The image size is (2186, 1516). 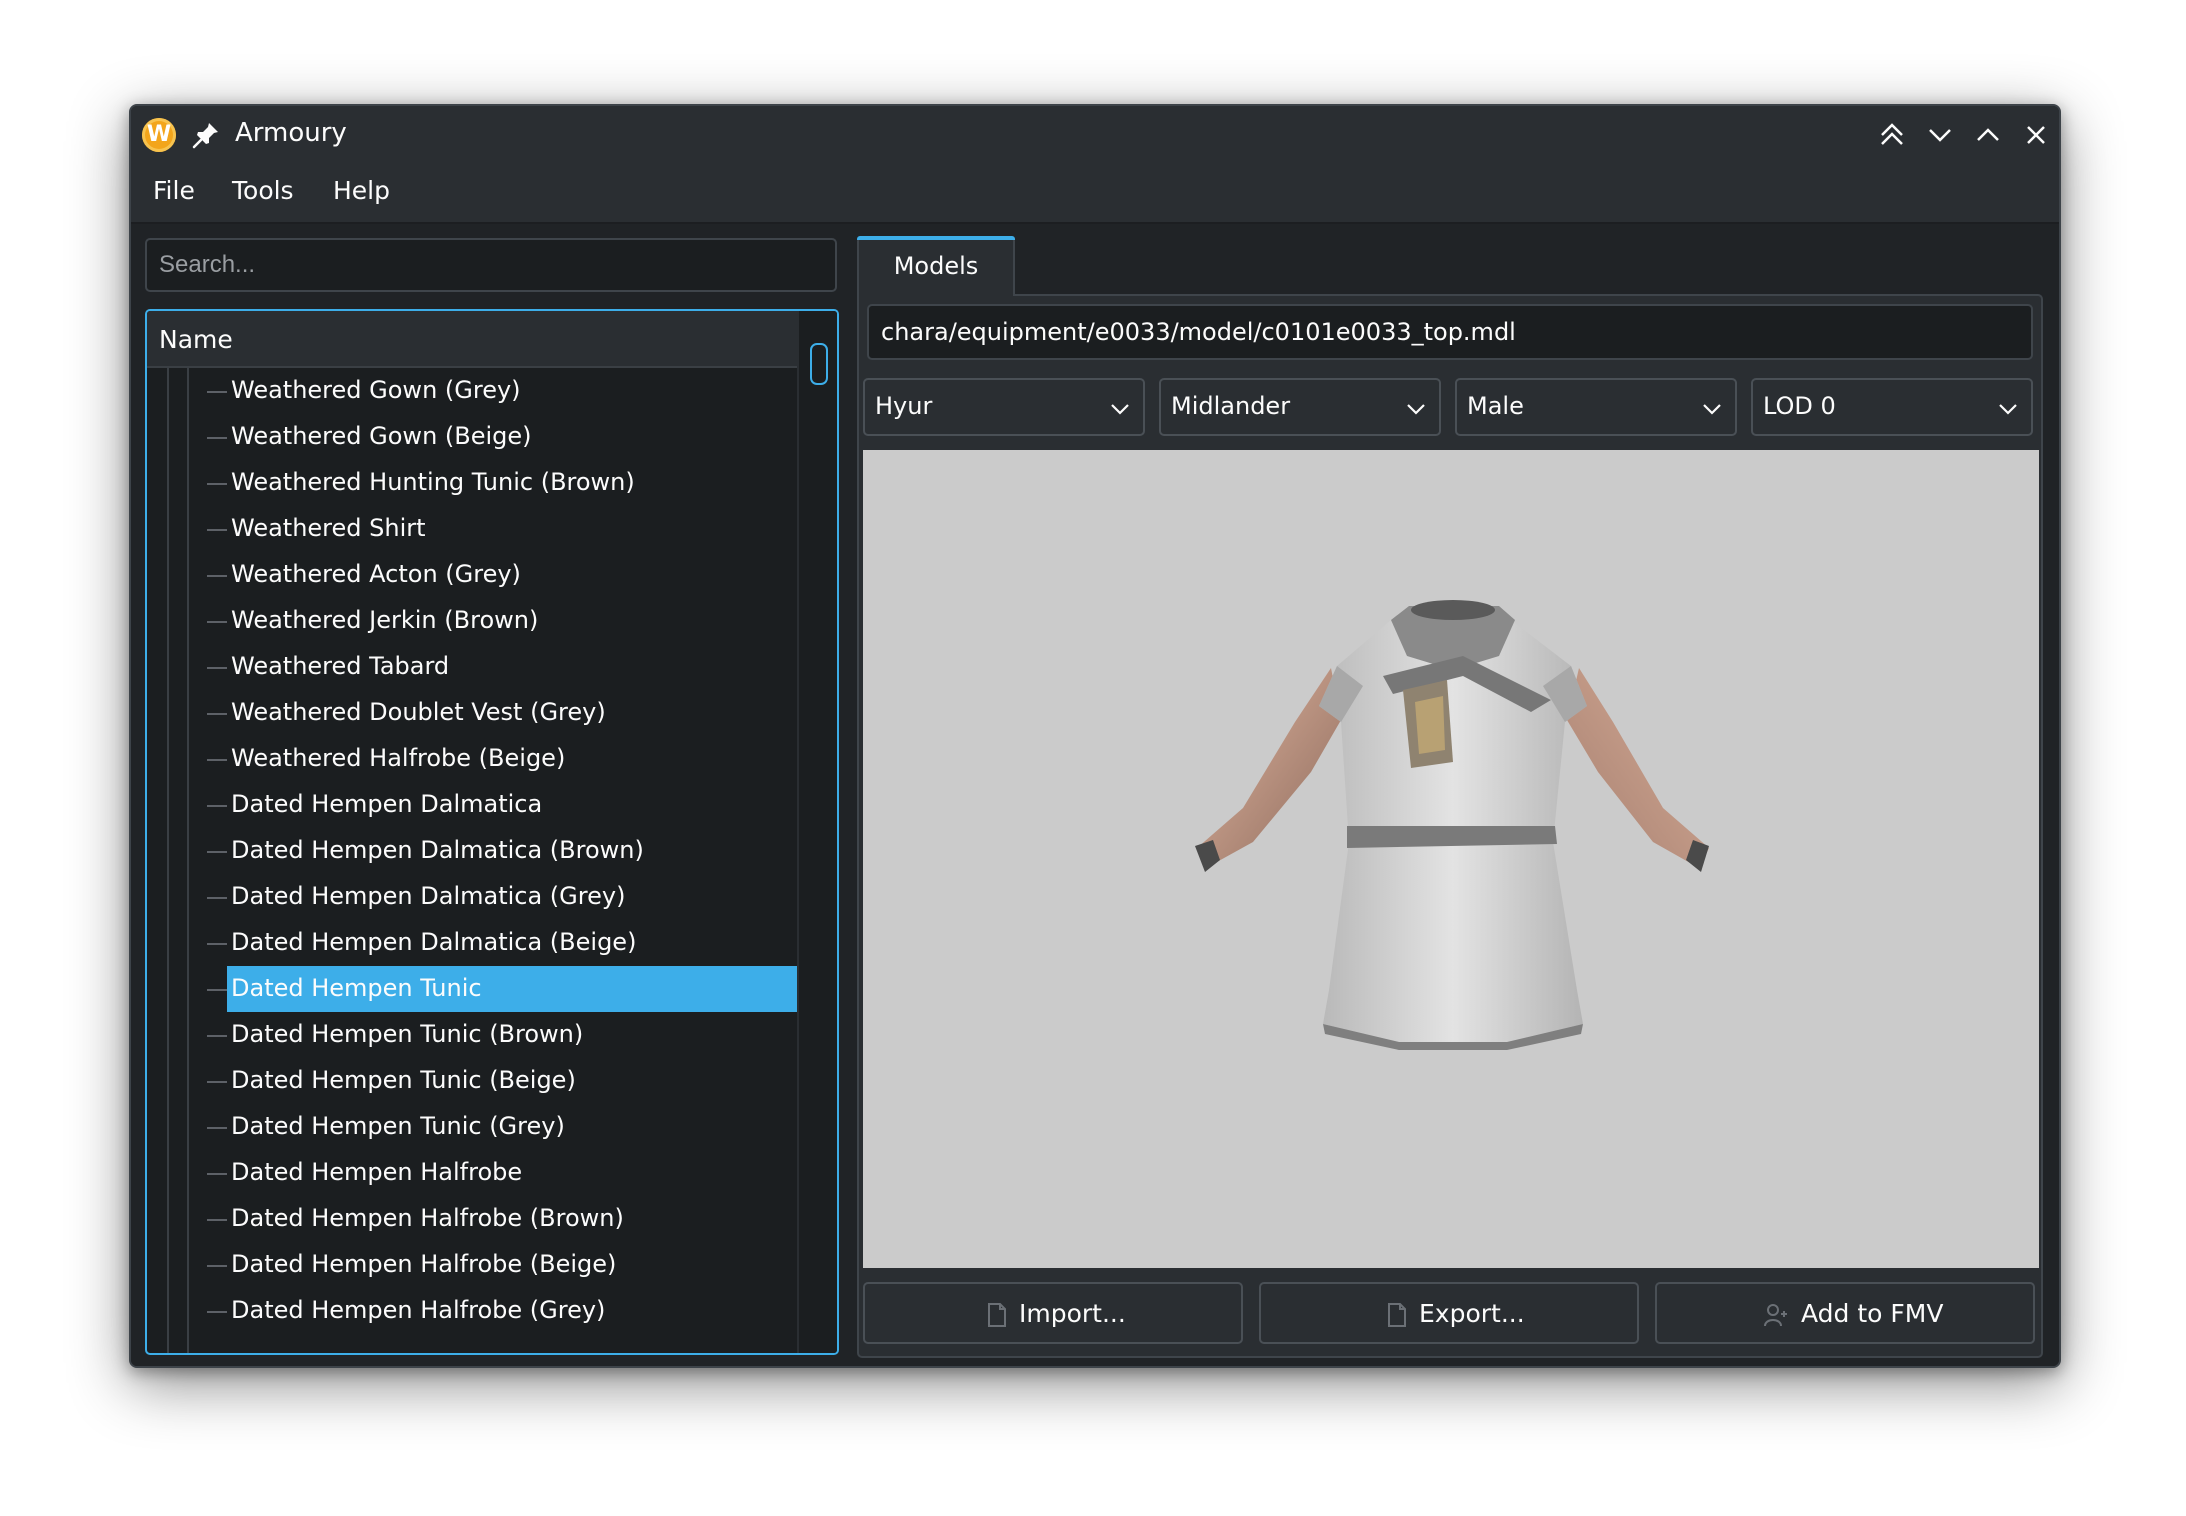 I want to click on column-header-name: Name, so click(x=196, y=339).